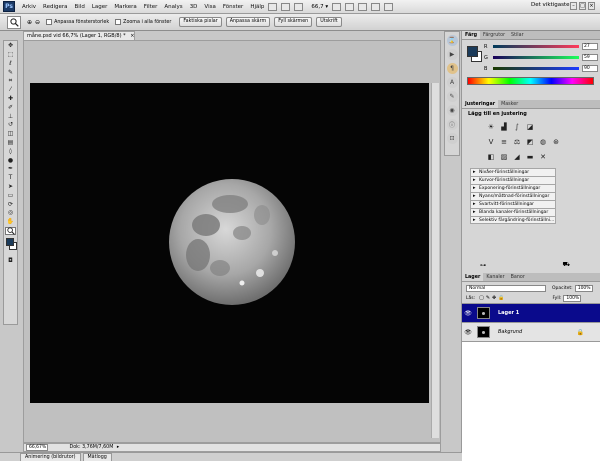  What do you see at coordinates (173, 7) in the screenshot?
I see `menu-analys: Analys` at bounding box center [173, 7].